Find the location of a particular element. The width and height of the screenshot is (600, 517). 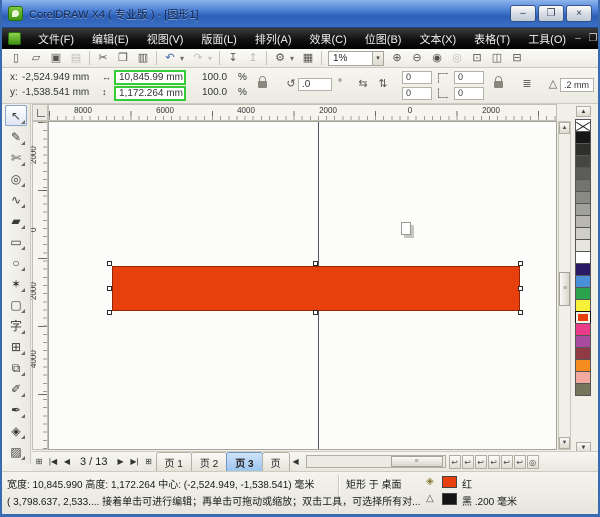

zoom-in-icon: ⊕ is located at coordinates (397, 58).